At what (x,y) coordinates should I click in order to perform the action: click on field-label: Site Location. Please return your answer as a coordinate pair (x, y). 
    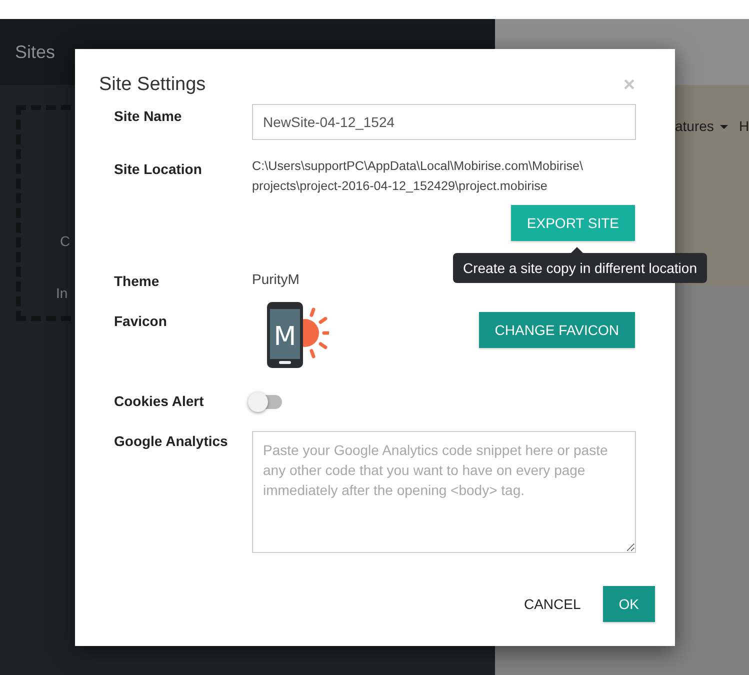
    Looking at the image, I should click on (158, 169).